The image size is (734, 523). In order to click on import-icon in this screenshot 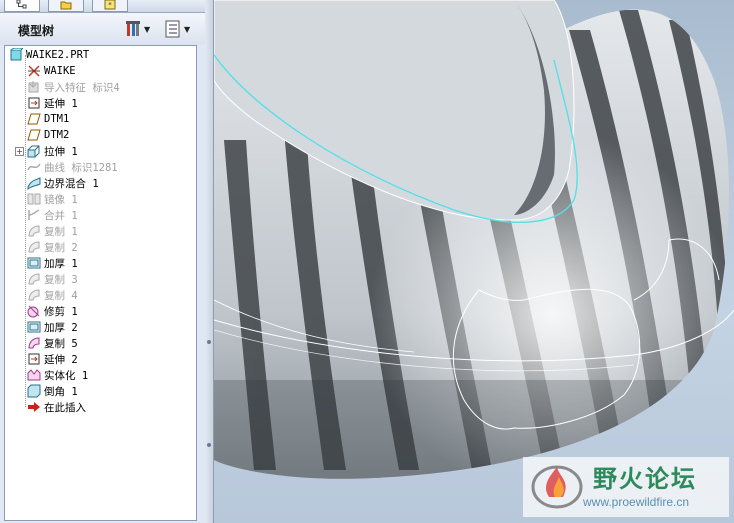, I will do `click(33, 87)`.